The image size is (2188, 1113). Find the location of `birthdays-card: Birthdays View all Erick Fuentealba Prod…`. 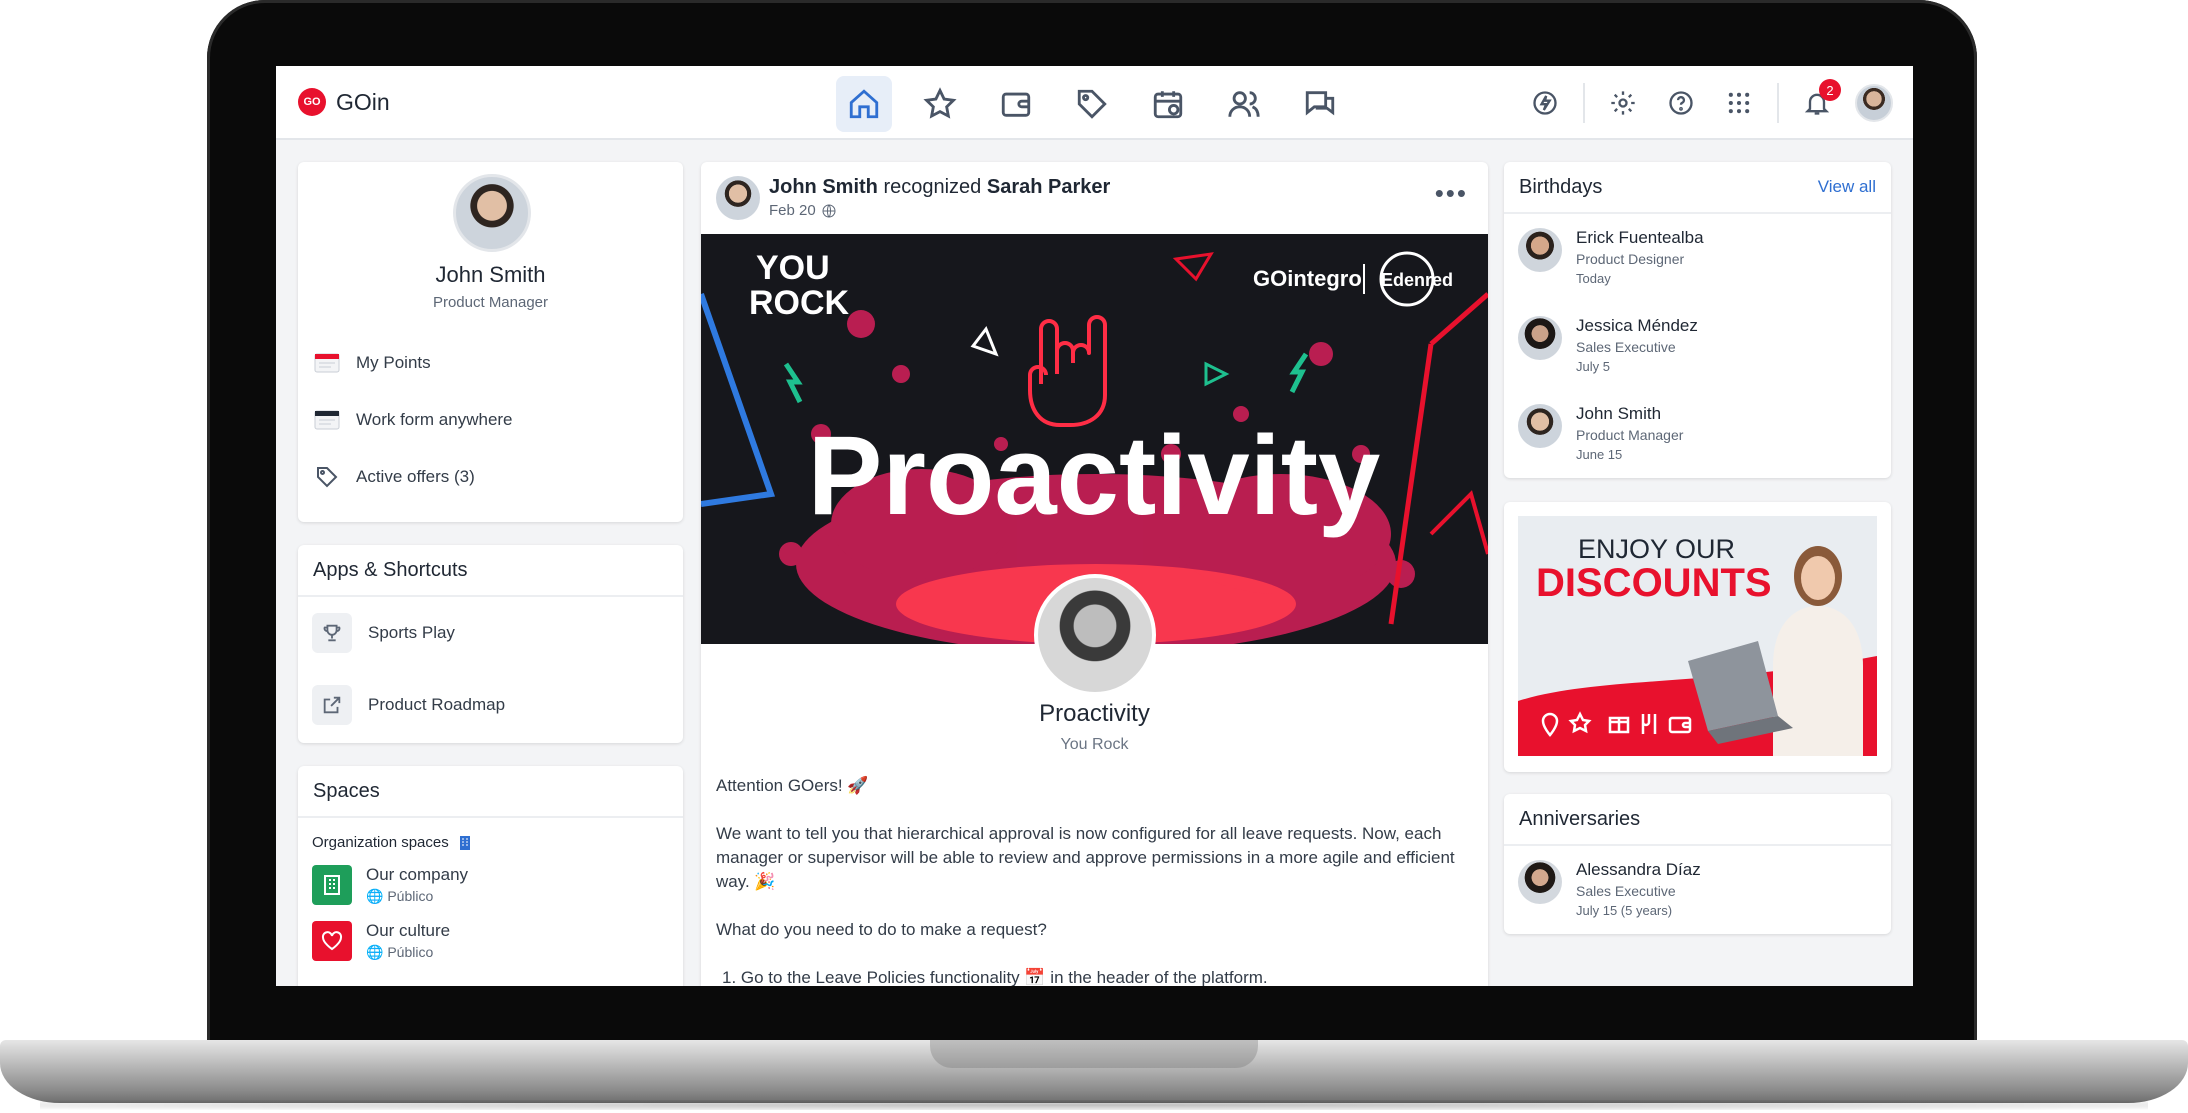

birthdays-card: Birthdays View all Erick Fuentealba Prod… is located at coordinates (1697, 320).